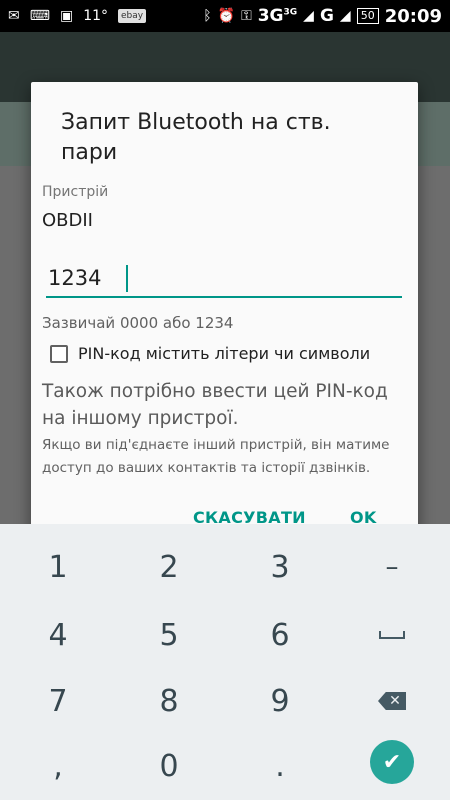 This screenshot has height=800, width=450. I want to click on clock: 20:09, so click(413, 16).